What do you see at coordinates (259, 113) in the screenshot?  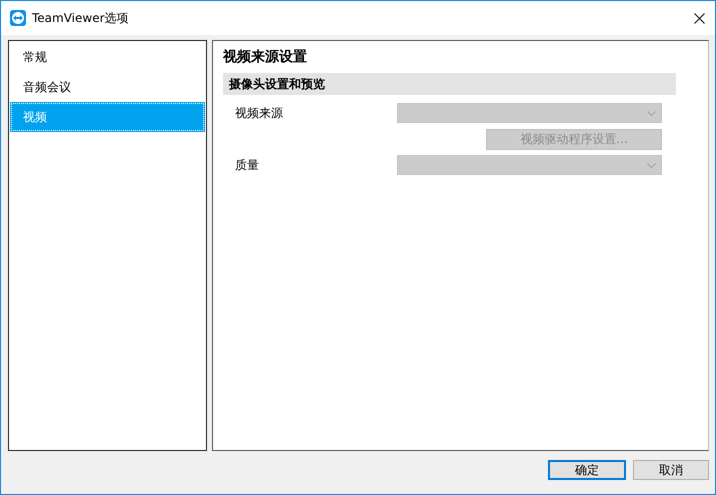 I see `field-label: 视频来源` at bounding box center [259, 113].